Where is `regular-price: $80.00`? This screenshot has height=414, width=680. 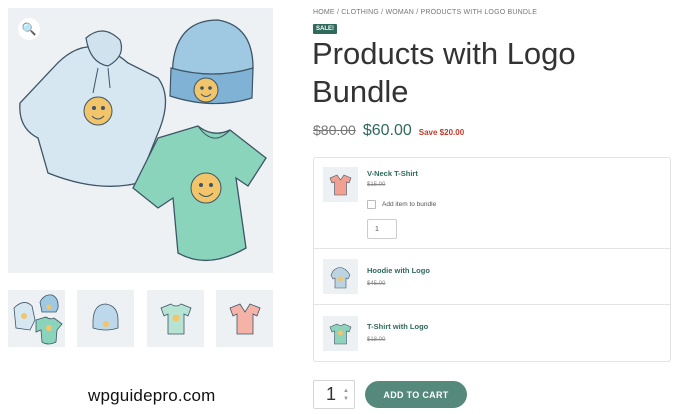
regular-price: $80.00 is located at coordinates (334, 130).